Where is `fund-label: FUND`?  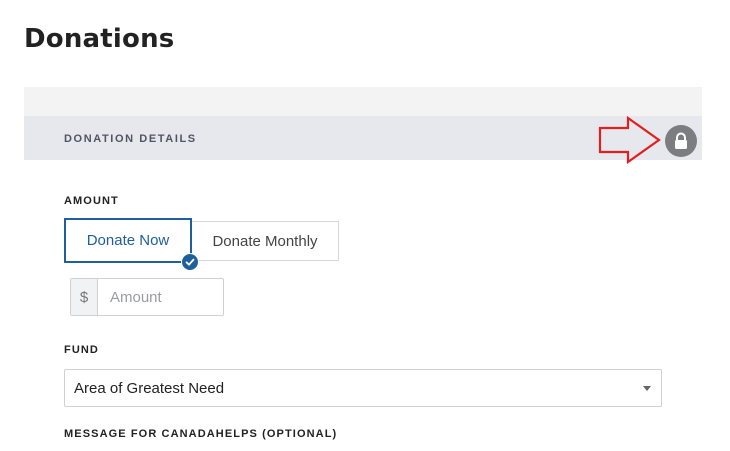 fund-label: FUND is located at coordinates (81, 350).